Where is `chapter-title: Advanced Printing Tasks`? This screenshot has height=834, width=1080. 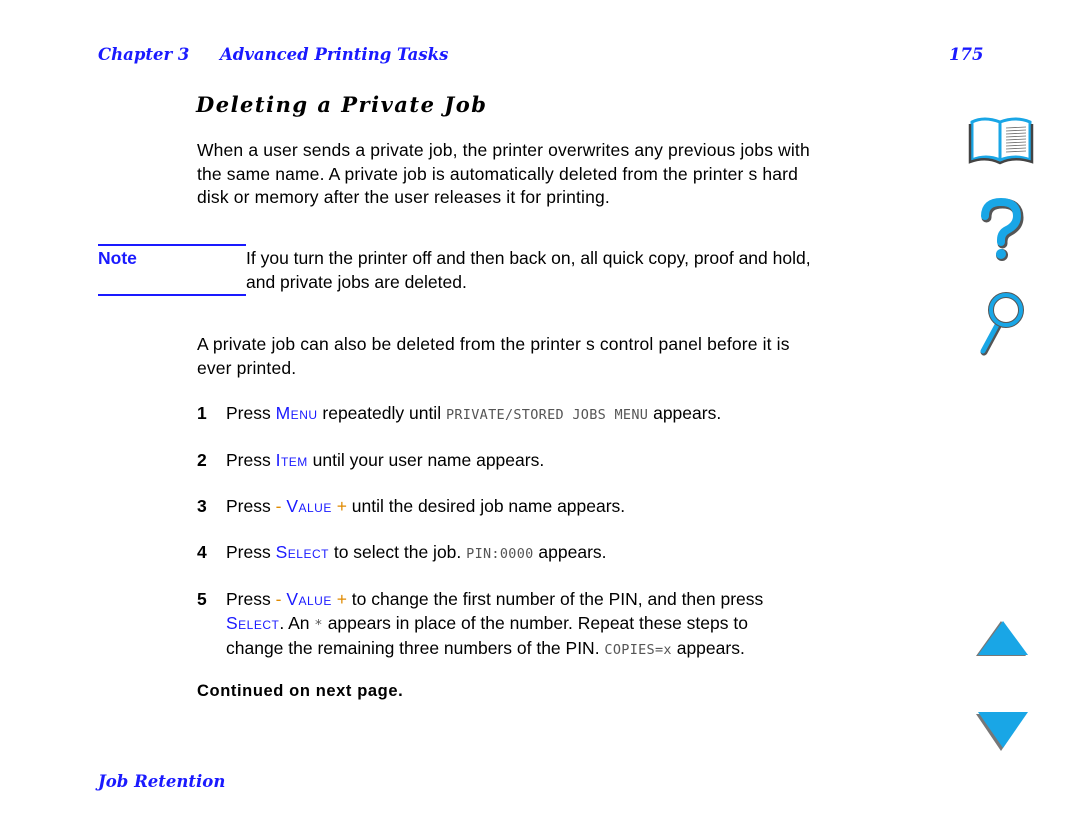
chapter-title: Advanced Printing Tasks is located at coordinates (334, 54).